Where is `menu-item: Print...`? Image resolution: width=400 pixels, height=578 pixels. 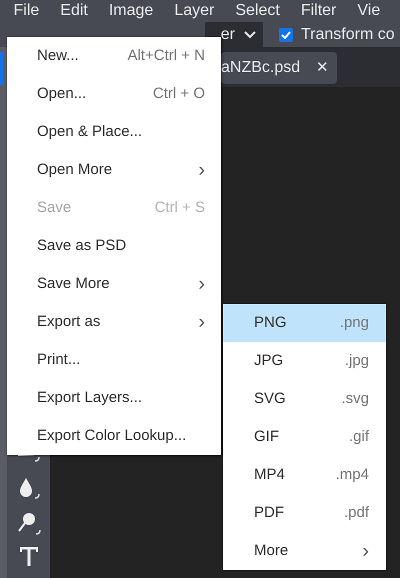 menu-item: Print... is located at coordinates (114, 360).